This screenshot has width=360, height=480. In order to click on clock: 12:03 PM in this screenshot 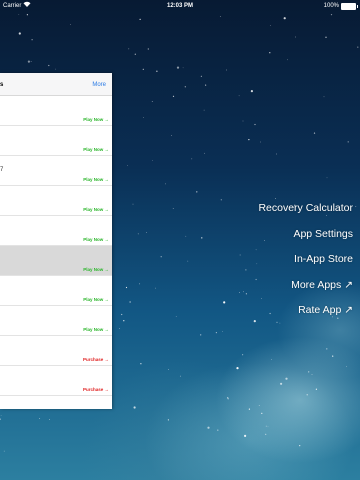, I will do `click(179, 6)`.